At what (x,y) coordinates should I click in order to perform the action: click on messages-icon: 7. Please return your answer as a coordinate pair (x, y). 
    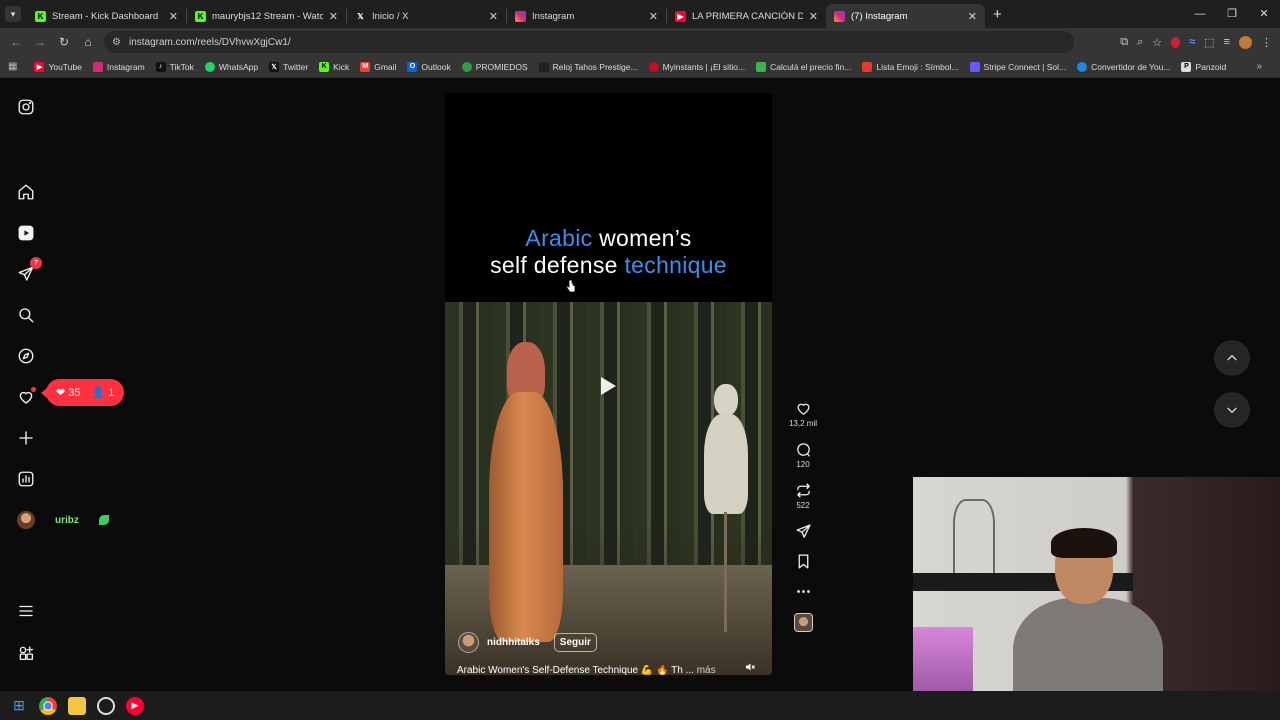
    Looking at the image, I should click on (28, 271).